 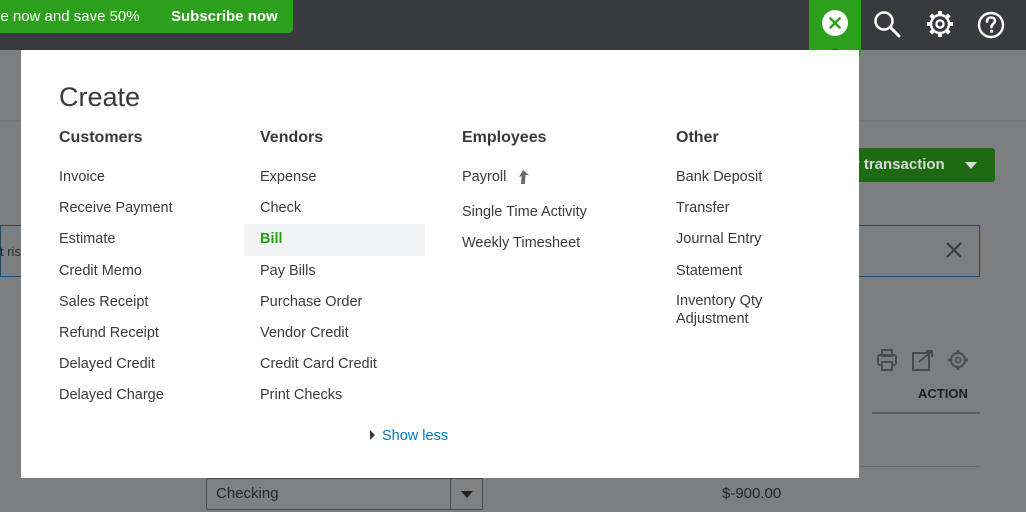 What do you see at coordinates (116, 208) in the screenshot?
I see `create-receive-payment-link: Receive Payment` at bounding box center [116, 208].